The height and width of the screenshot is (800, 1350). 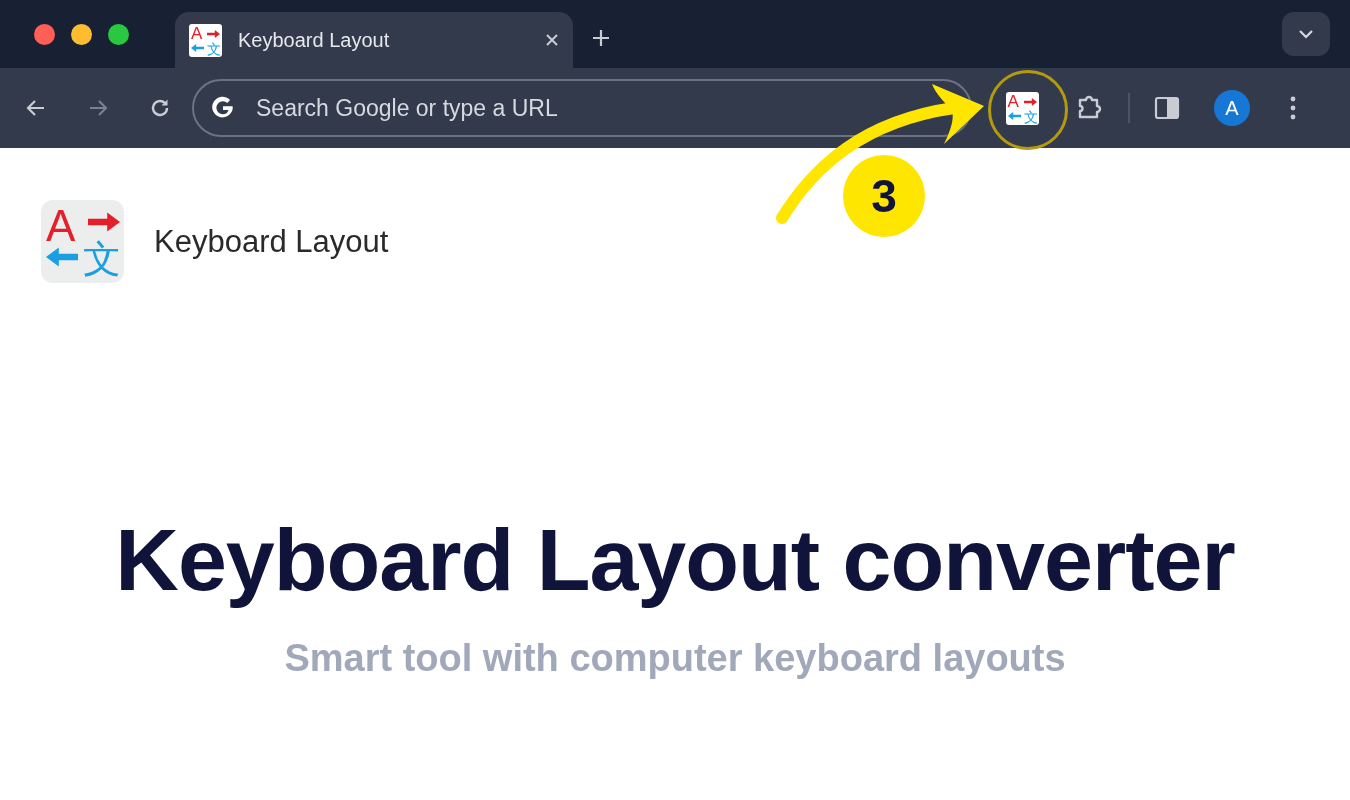 I want to click on address-bar: Search Google or type a URL, so click(x=582, y=108).